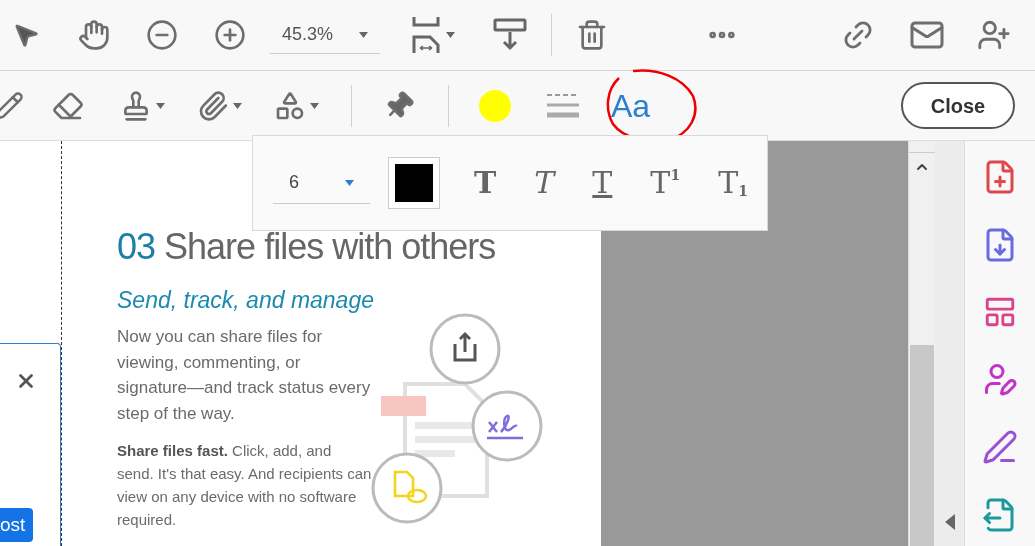 This screenshot has height=546, width=1035. I want to click on text-tool-button: Aa, so click(631, 105).